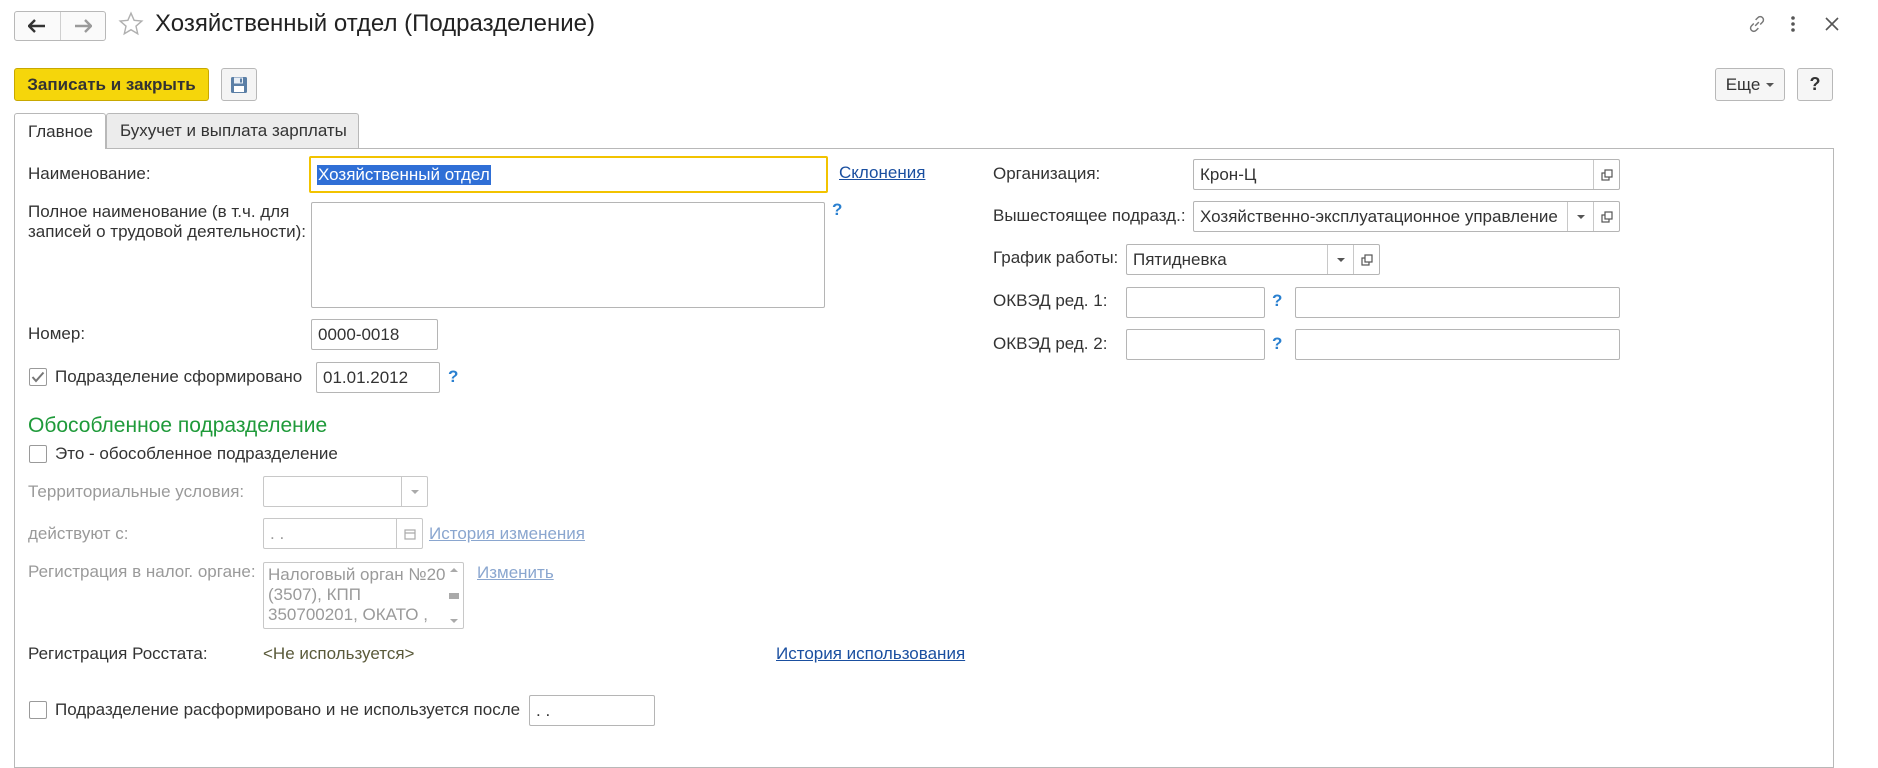  I want to click on name-input-value: Хозяйственный отдел, so click(404, 174).